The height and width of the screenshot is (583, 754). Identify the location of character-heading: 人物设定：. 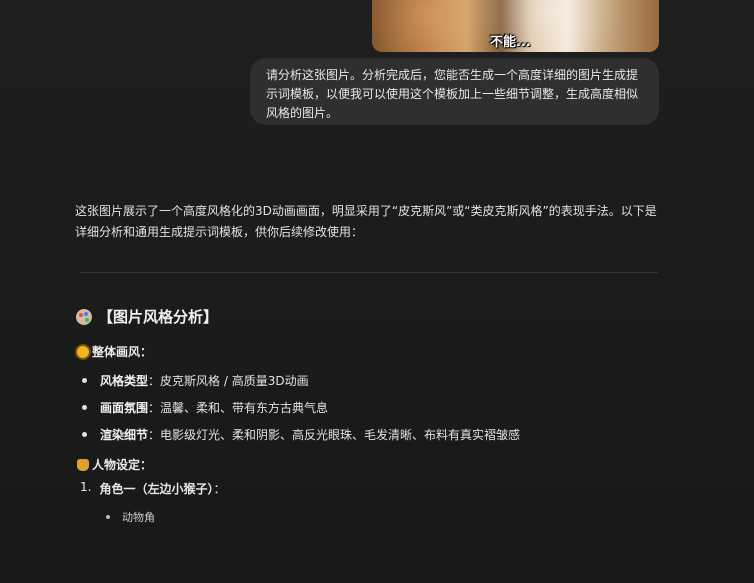
(114, 464).